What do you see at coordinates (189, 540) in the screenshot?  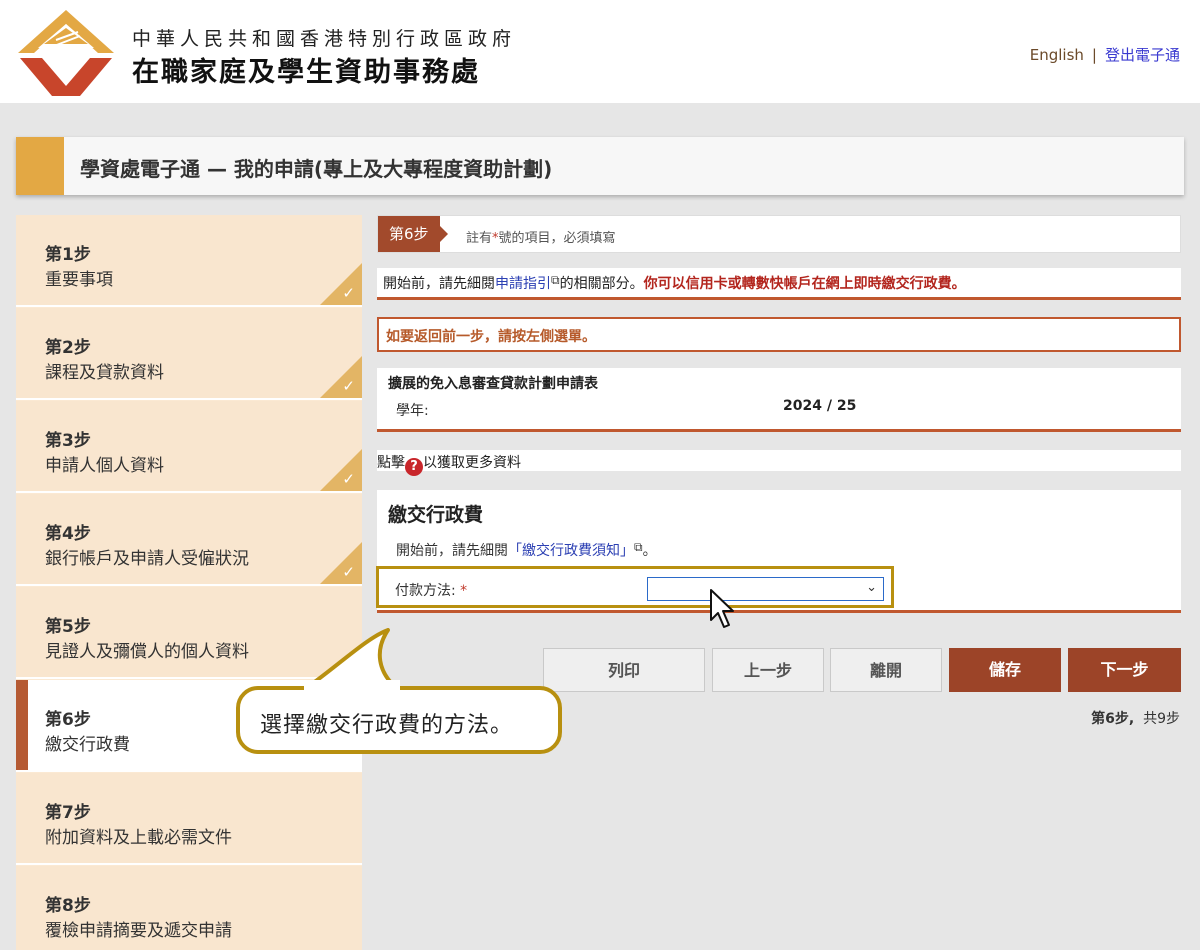 I see `sidebar-item-step4: 第4步 銀行帳戶及申請人受僱狀況 ✓` at bounding box center [189, 540].